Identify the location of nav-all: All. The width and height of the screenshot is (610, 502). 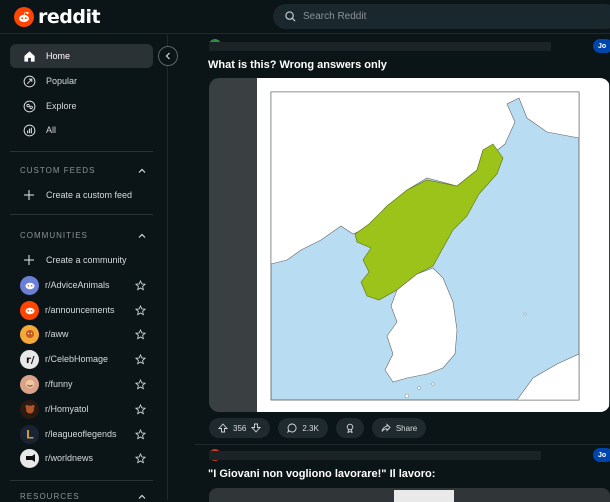
(81, 130).